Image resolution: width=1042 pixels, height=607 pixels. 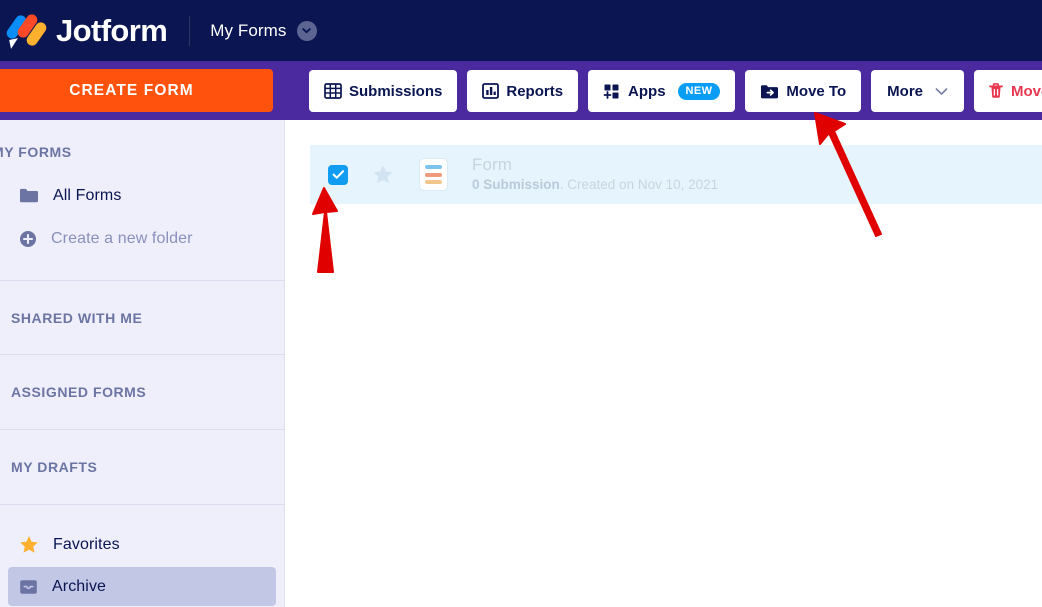 What do you see at coordinates (491, 91) in the screenshot?
I see `bar-chart-icon` at bounding box center [491, 91].